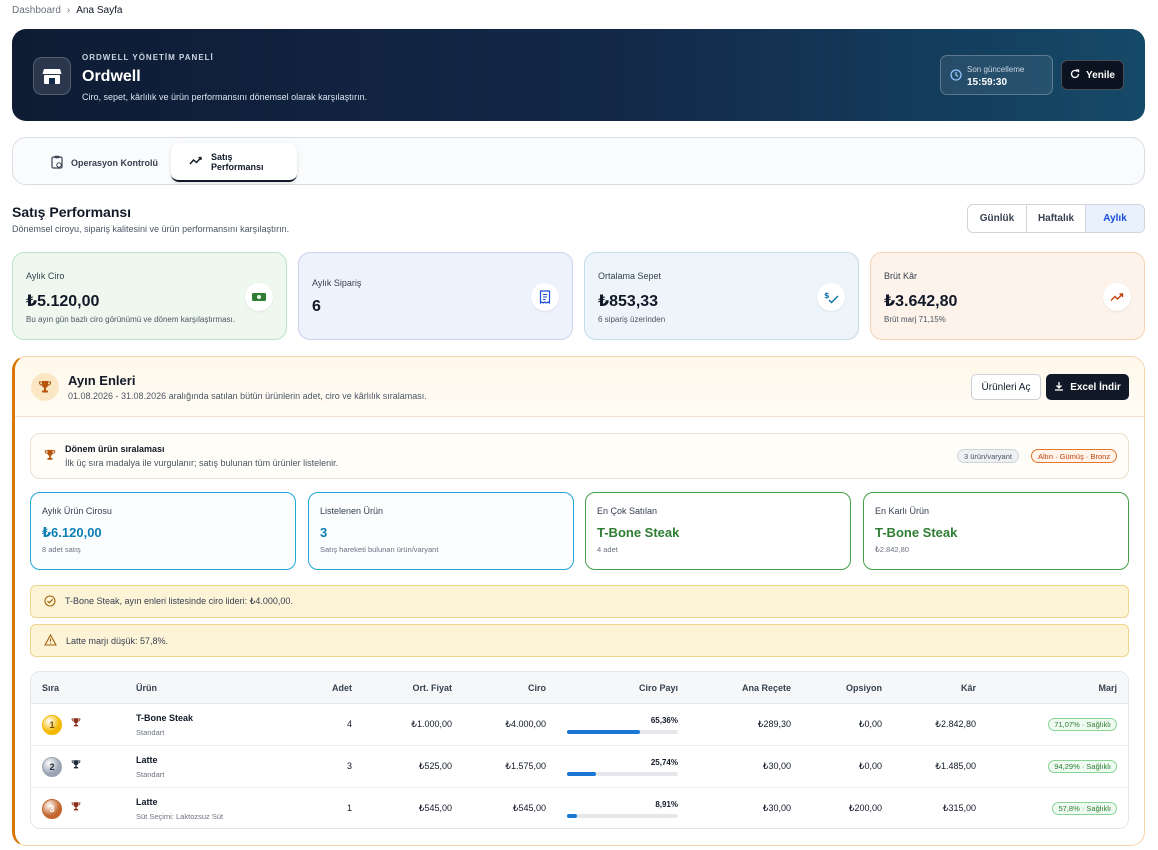 This screenshot has height=850, width=1158. I want to click on store-icon, so click(52, 76).